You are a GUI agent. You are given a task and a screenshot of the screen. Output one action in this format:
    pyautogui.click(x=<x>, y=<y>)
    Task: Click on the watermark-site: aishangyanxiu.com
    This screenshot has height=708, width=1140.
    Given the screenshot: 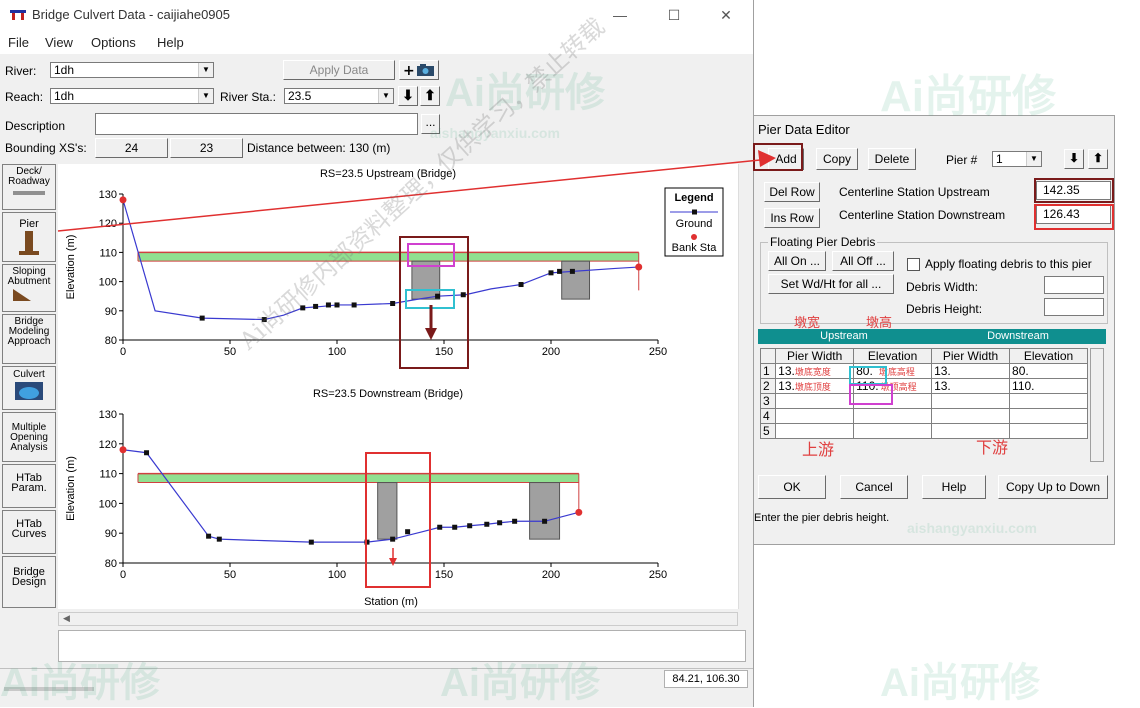 What is the action you would take?
    pyautogui.click(x=972, y=528)
    